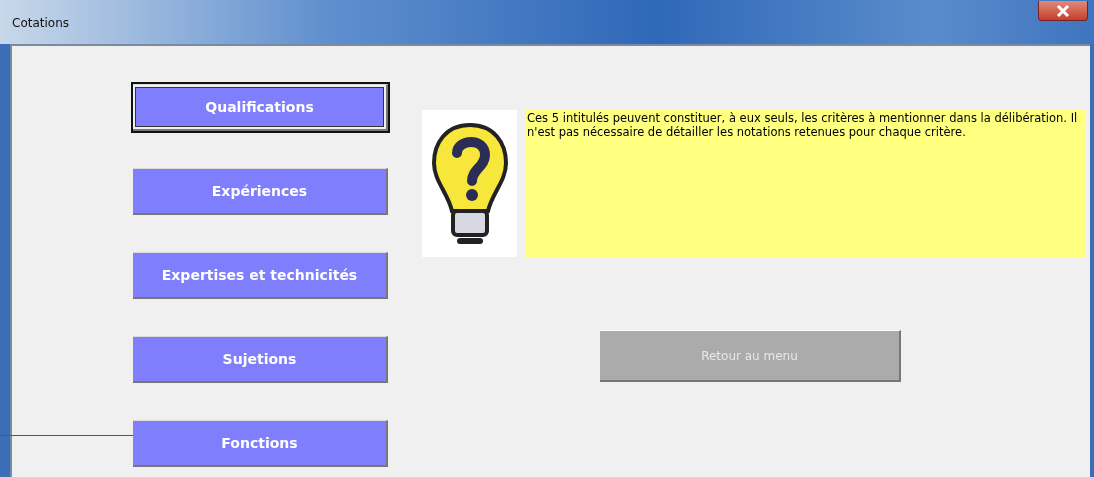 This screenshot has width=1094, height=477. I want to click on category-button: Qualifications, so click(260, 107).